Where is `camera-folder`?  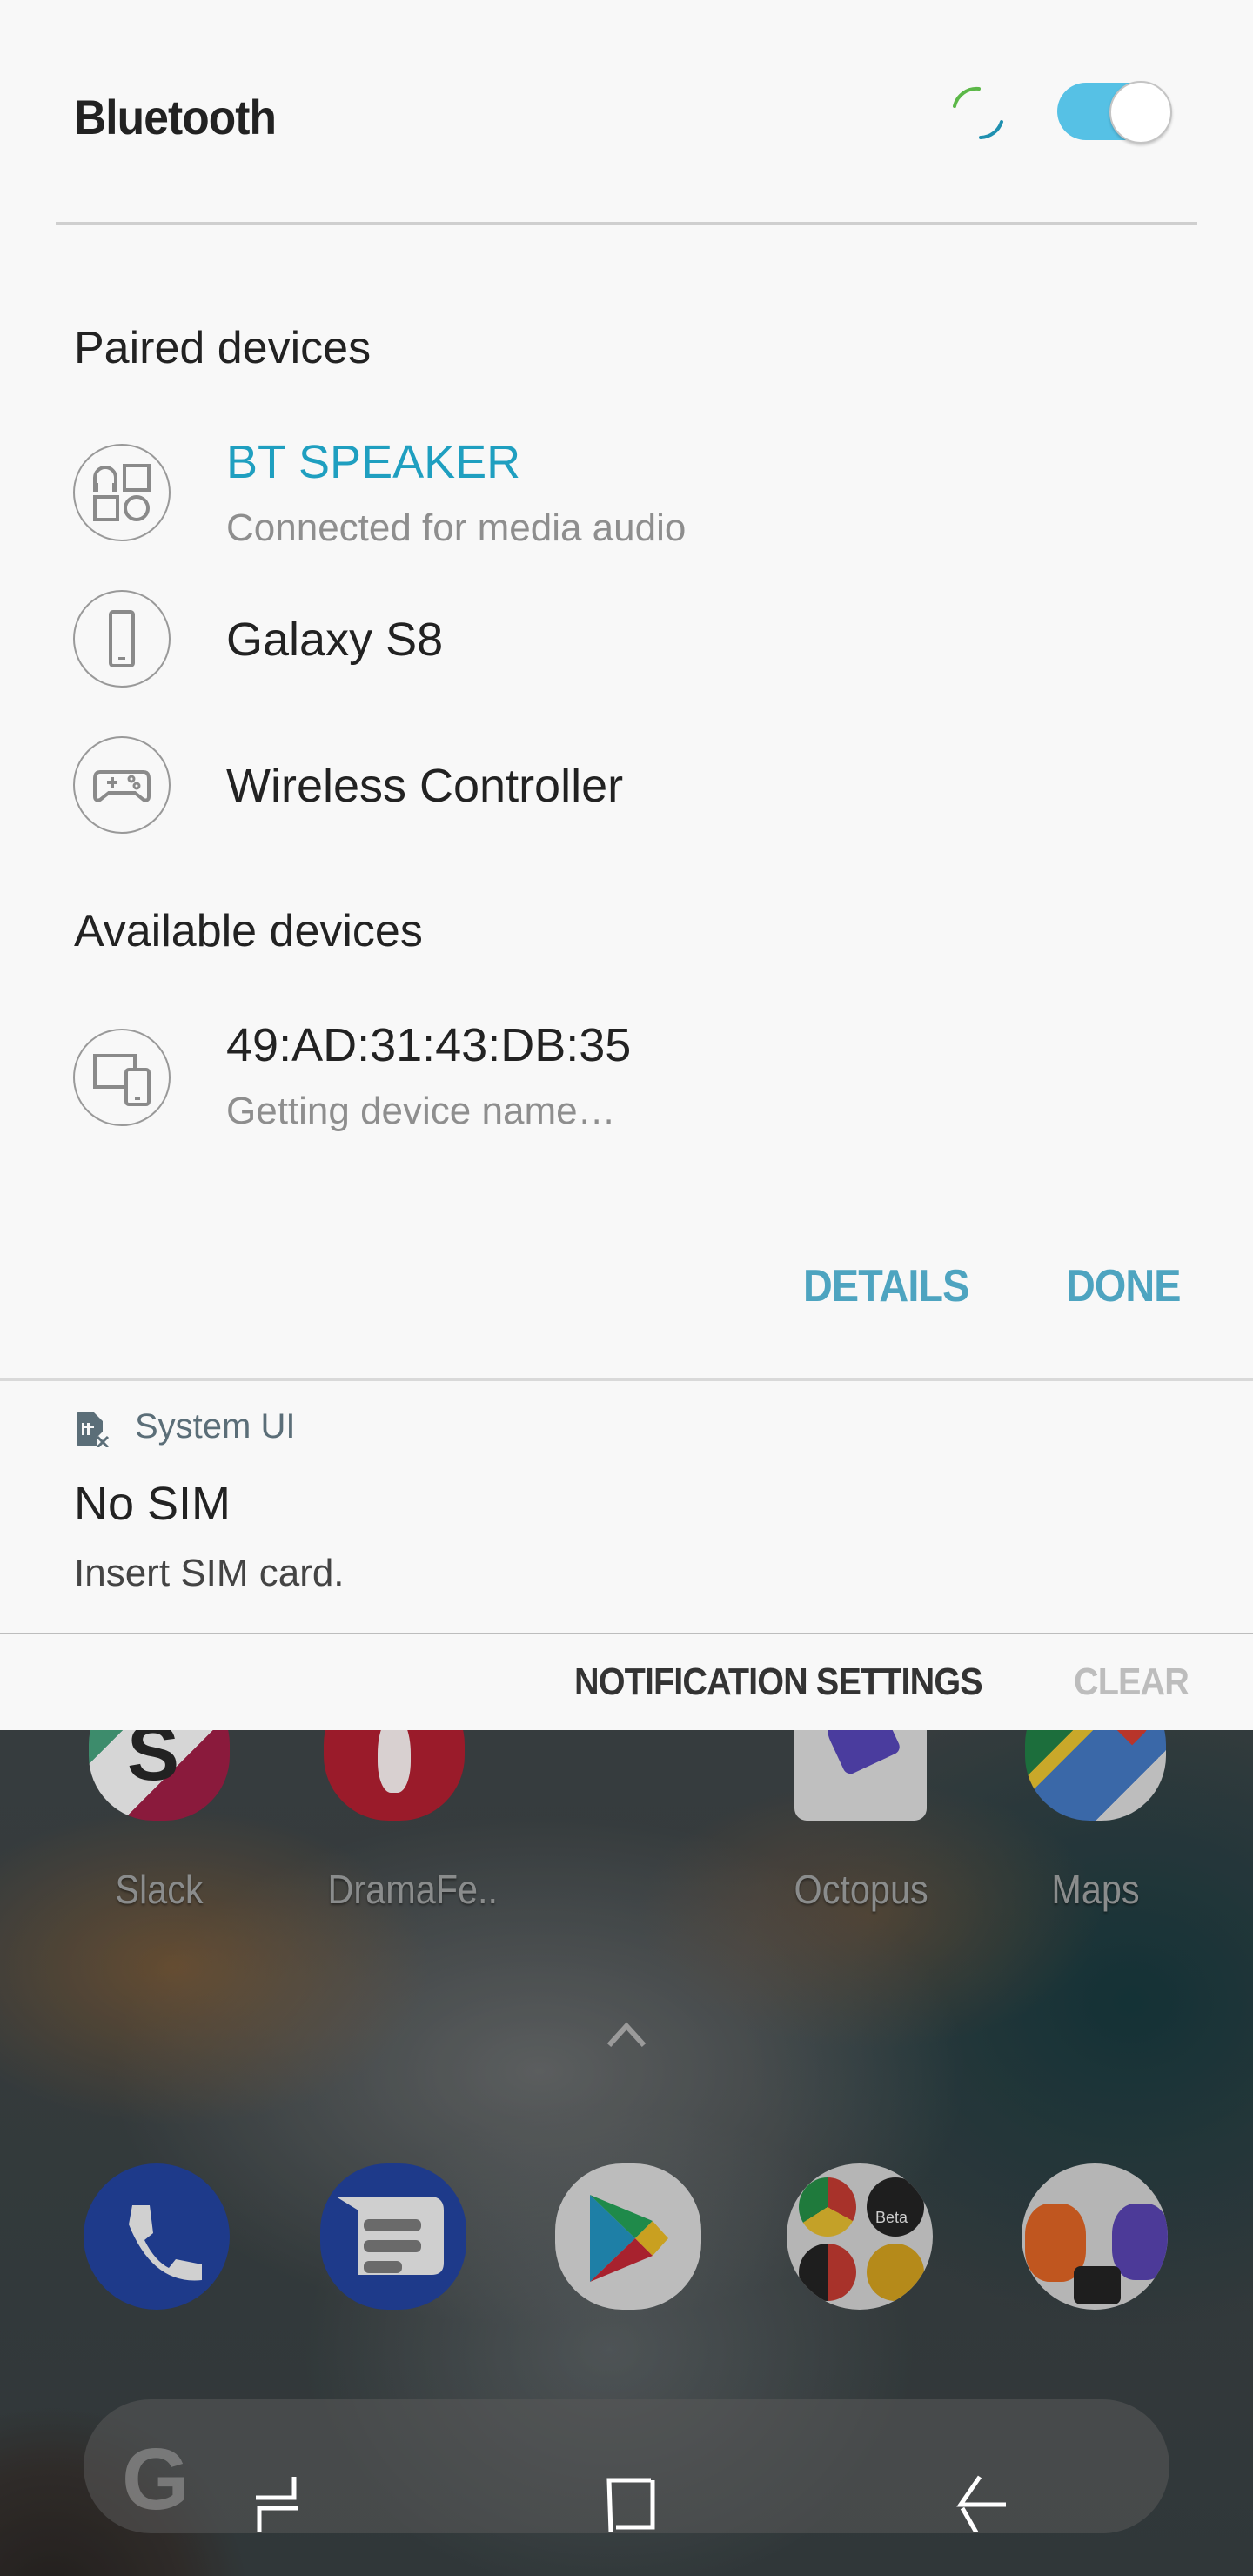 camera-folder is located at coordinates (1095, 2236).